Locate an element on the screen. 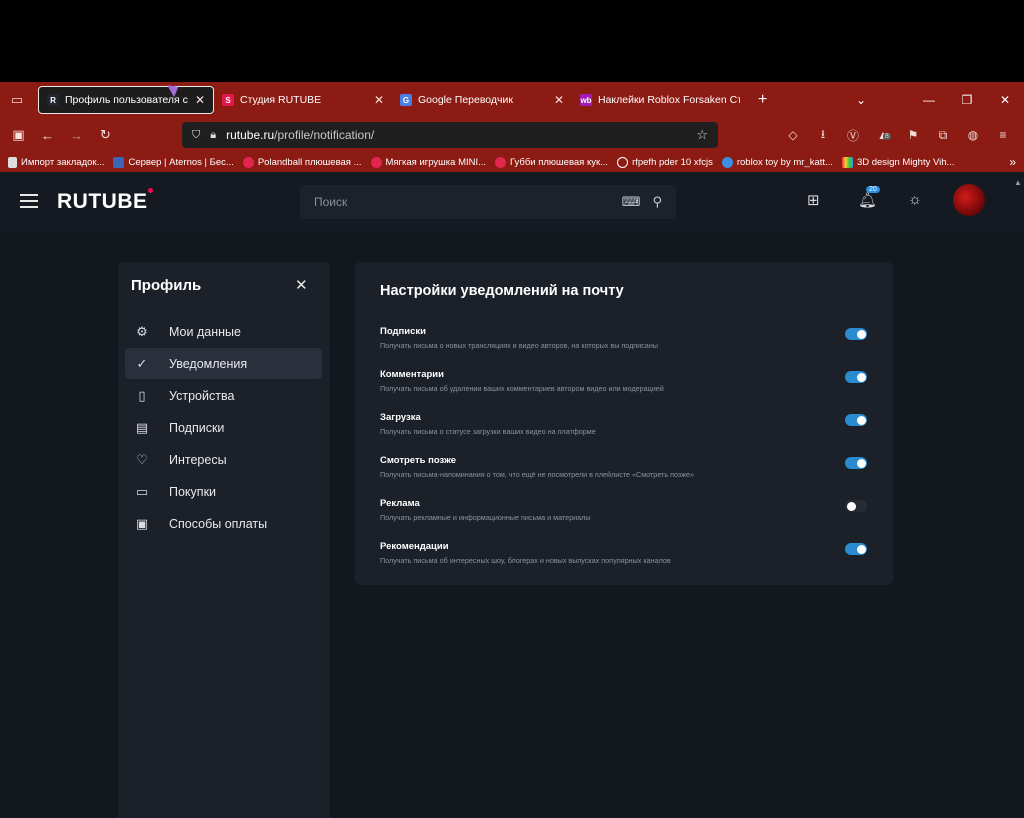 The width and height of the screenshot is (1024, 818). design-icon is located at coordinates (847, 162).